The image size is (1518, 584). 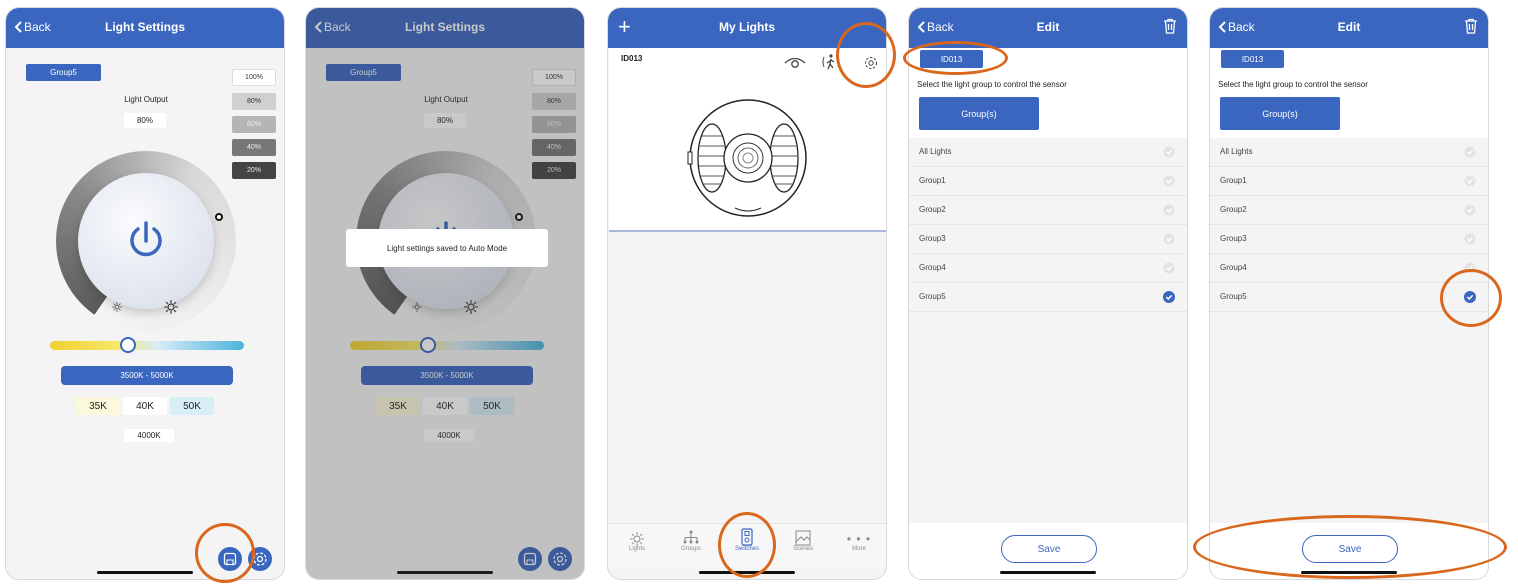 I want to click on cct-preset-35k: 35K, so click(x=98, y=406).